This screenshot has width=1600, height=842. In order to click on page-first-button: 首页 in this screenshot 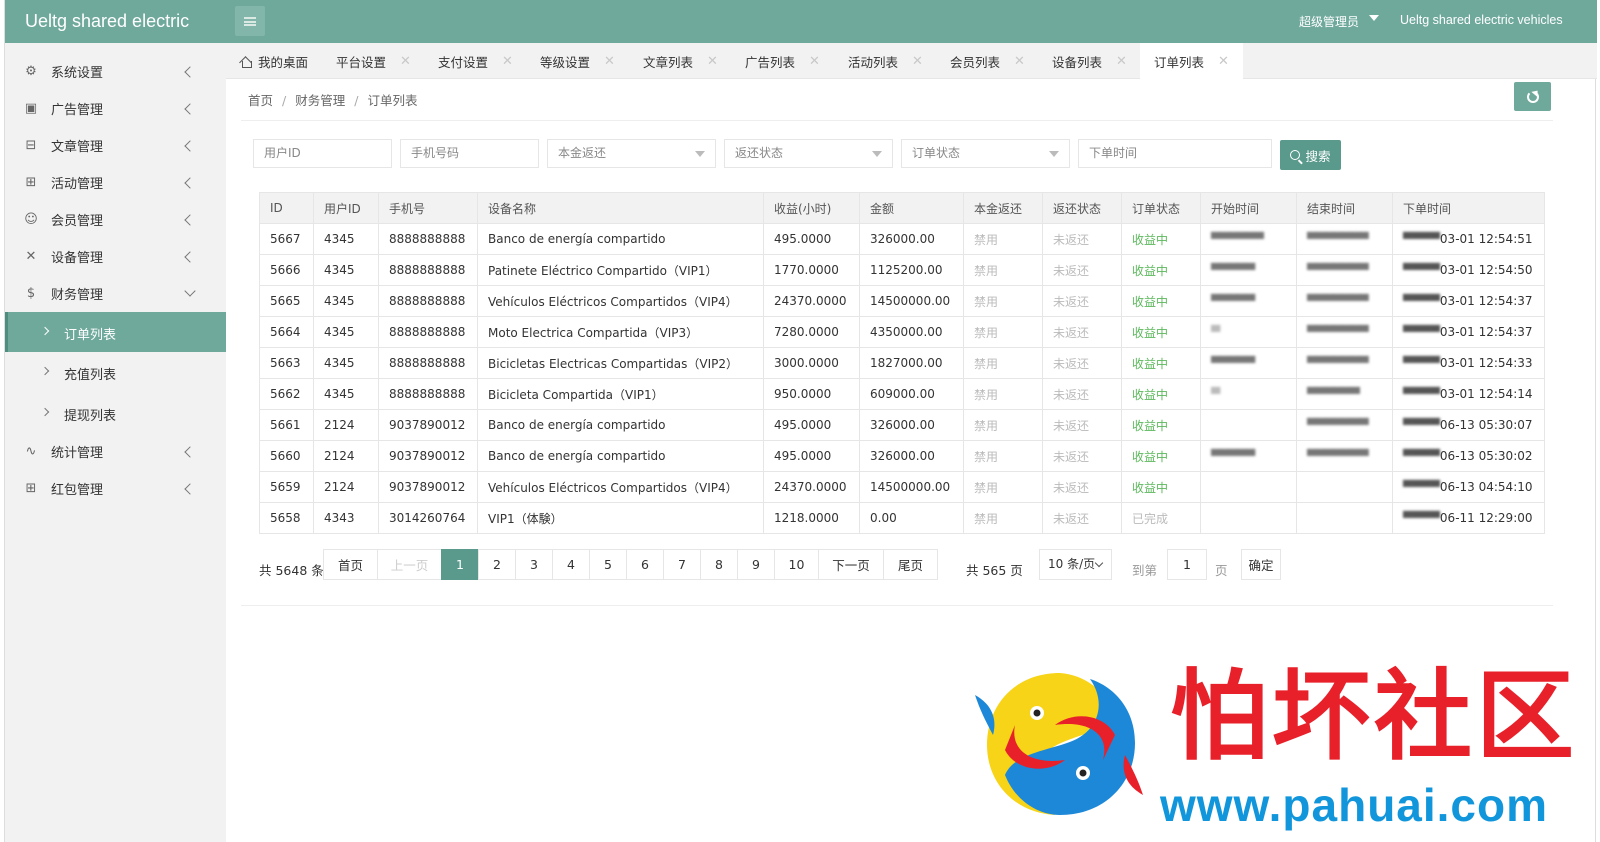, I will do `click(350, 564)`.